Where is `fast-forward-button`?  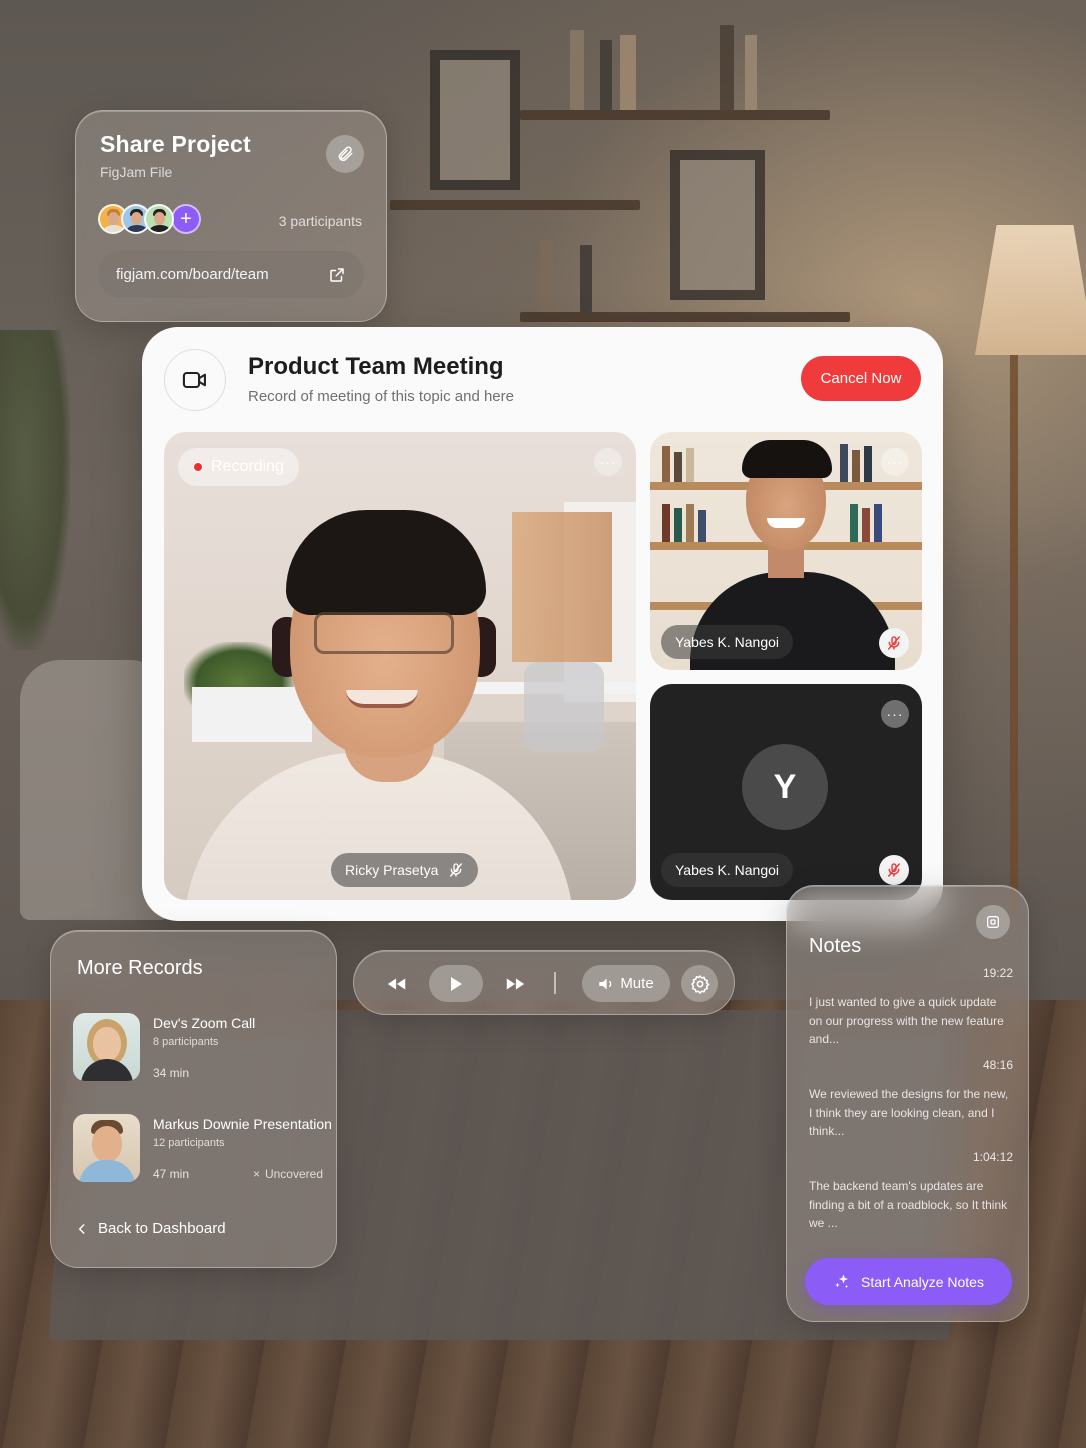
fast-forward-button is located at coordinates (515, 983).